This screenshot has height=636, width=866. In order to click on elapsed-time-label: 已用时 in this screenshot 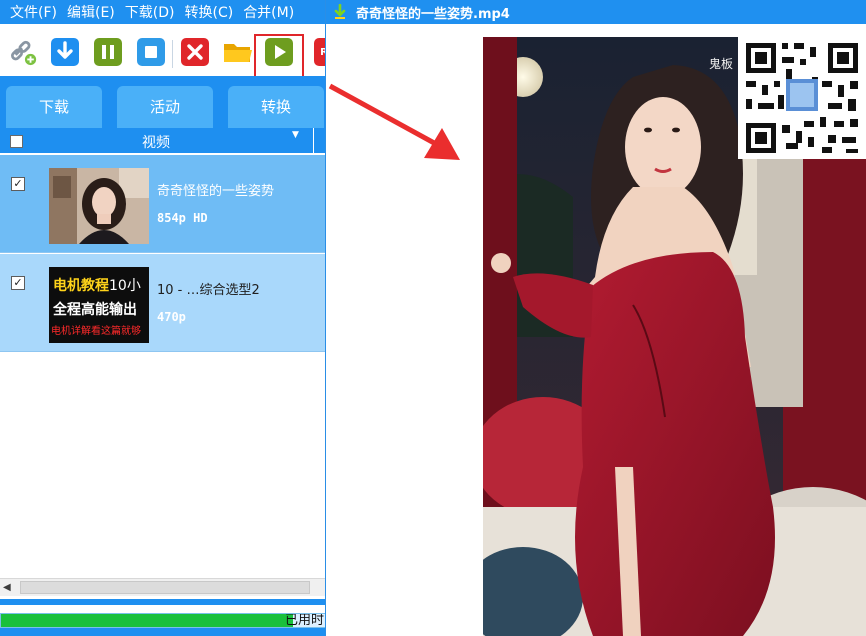, I will do `click(305, 620)`.